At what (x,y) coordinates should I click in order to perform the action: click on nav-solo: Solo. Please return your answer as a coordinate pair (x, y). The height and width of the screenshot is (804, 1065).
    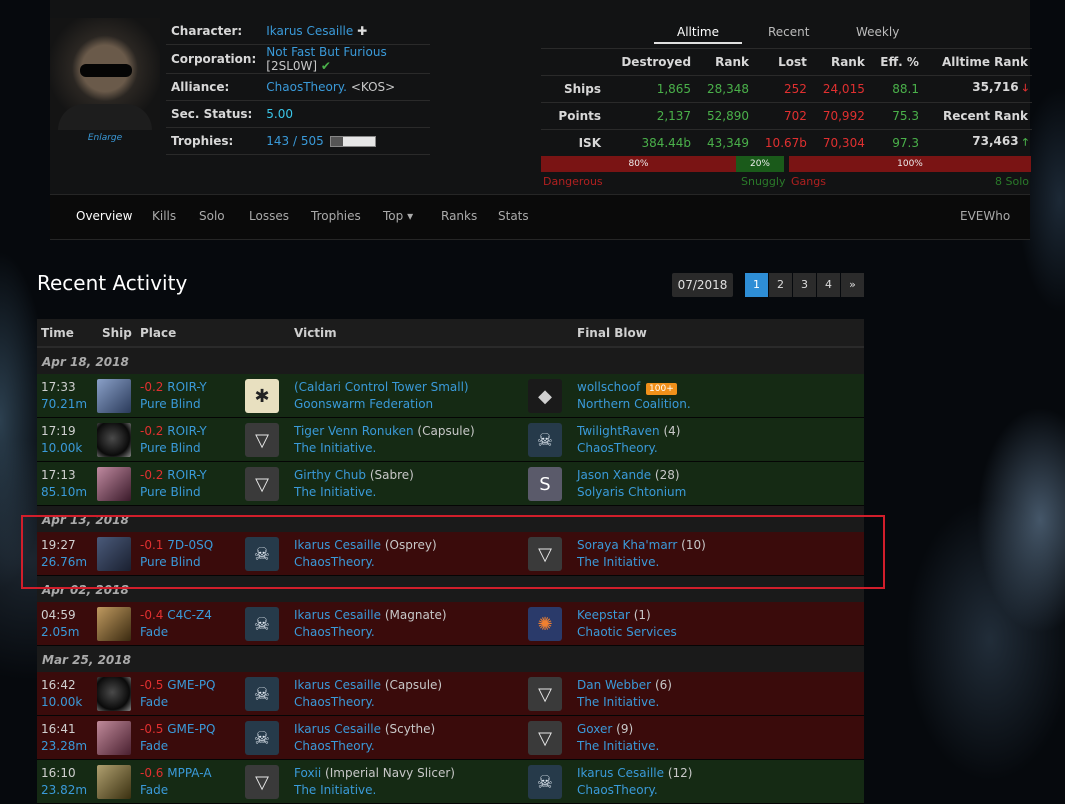
    Looking at the image, I should click on (212, 216).